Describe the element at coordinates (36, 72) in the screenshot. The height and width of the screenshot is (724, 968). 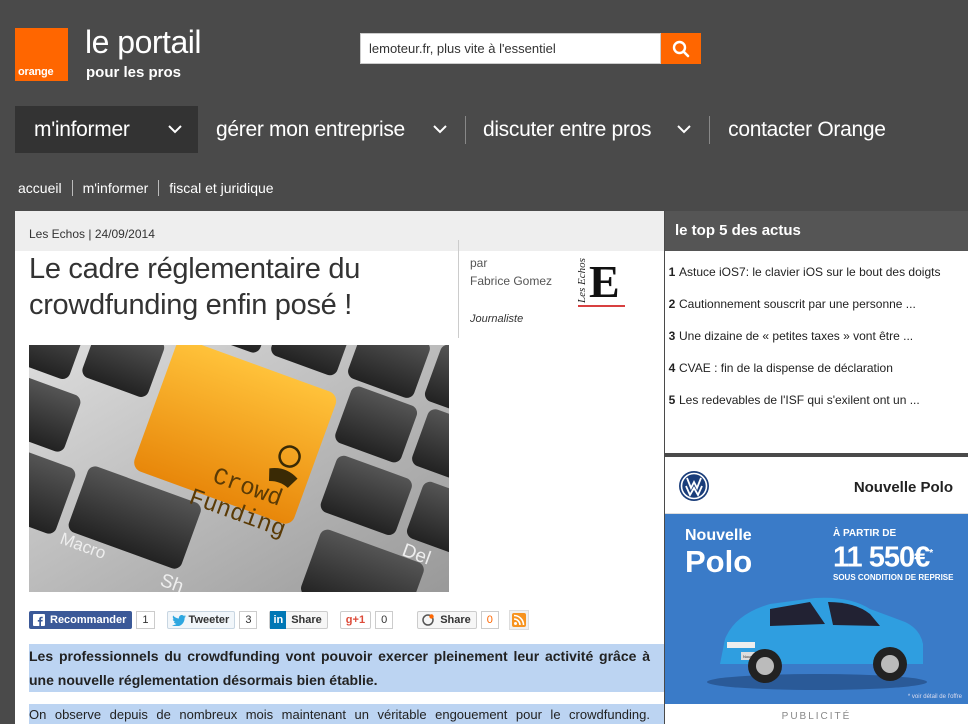
I see `logo-text: orange` at that location.